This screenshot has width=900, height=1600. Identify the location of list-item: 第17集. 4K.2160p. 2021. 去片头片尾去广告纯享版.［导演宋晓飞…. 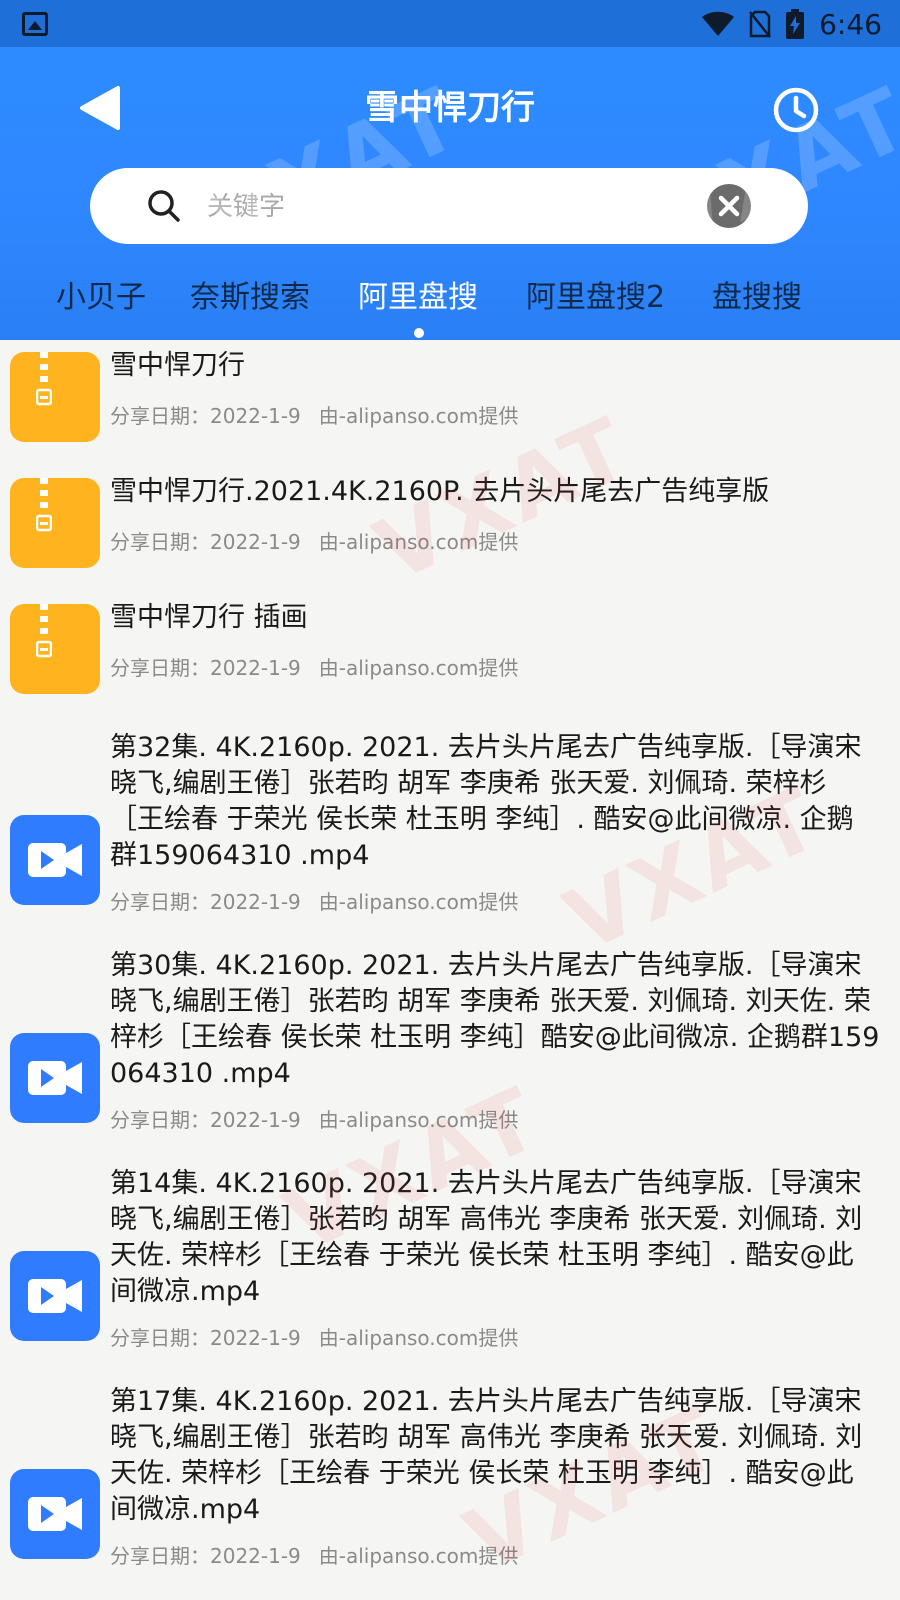
(450, 1484).